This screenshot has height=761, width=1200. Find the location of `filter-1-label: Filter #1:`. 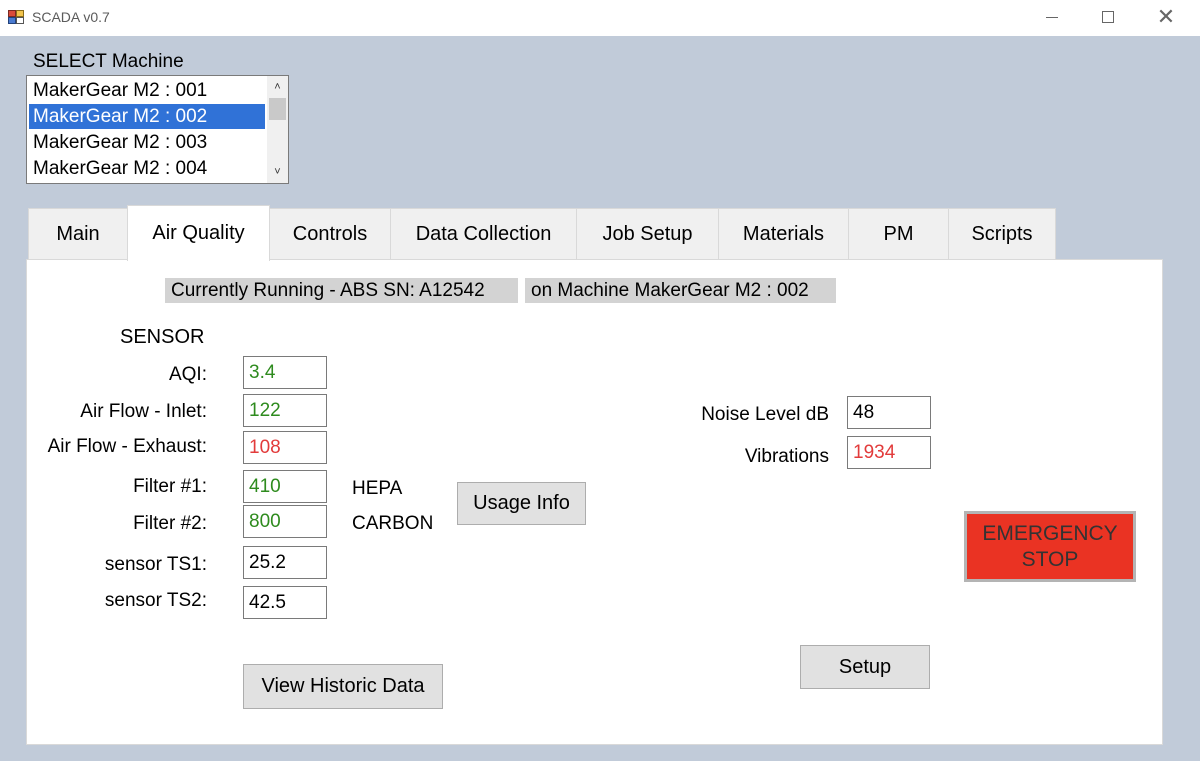

filter-1-label: Filter #1: is located at coordinates (170, 486).